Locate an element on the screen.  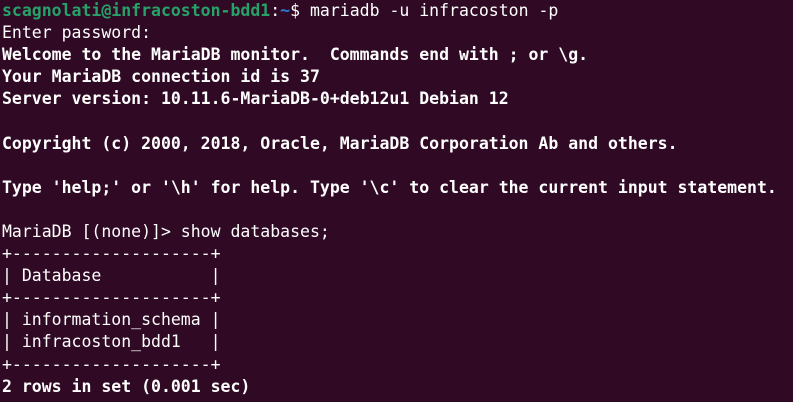
table-row: | information_schema | is located at coordinates (111, 320).